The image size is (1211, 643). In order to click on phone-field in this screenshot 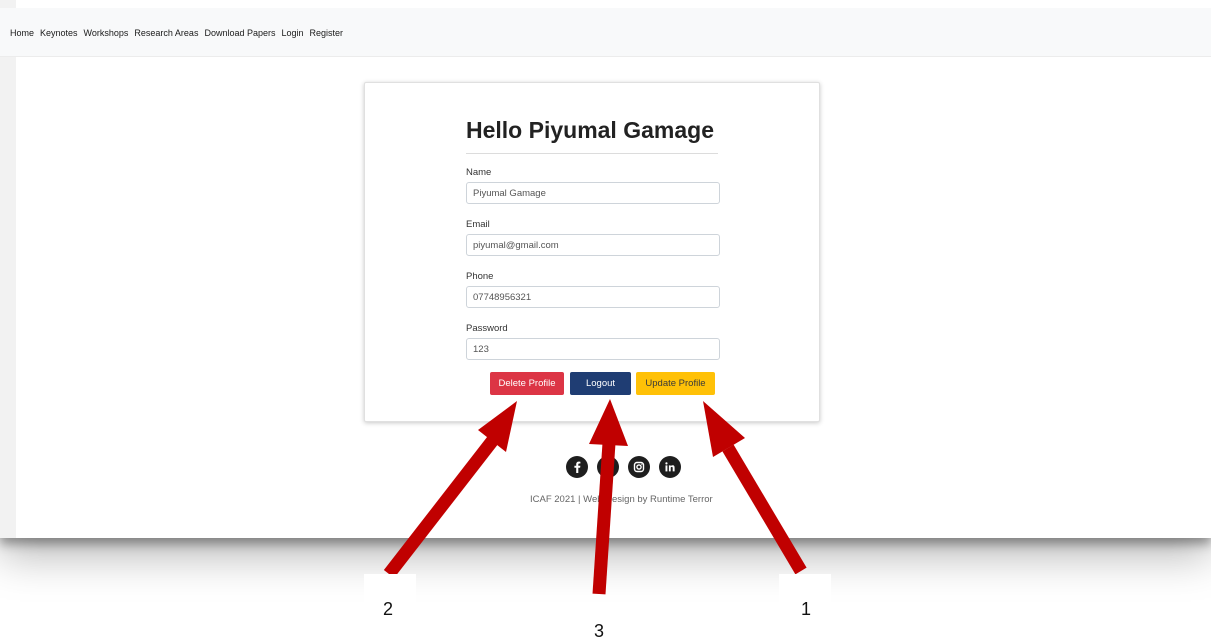, I will do `click(593, 297)`.